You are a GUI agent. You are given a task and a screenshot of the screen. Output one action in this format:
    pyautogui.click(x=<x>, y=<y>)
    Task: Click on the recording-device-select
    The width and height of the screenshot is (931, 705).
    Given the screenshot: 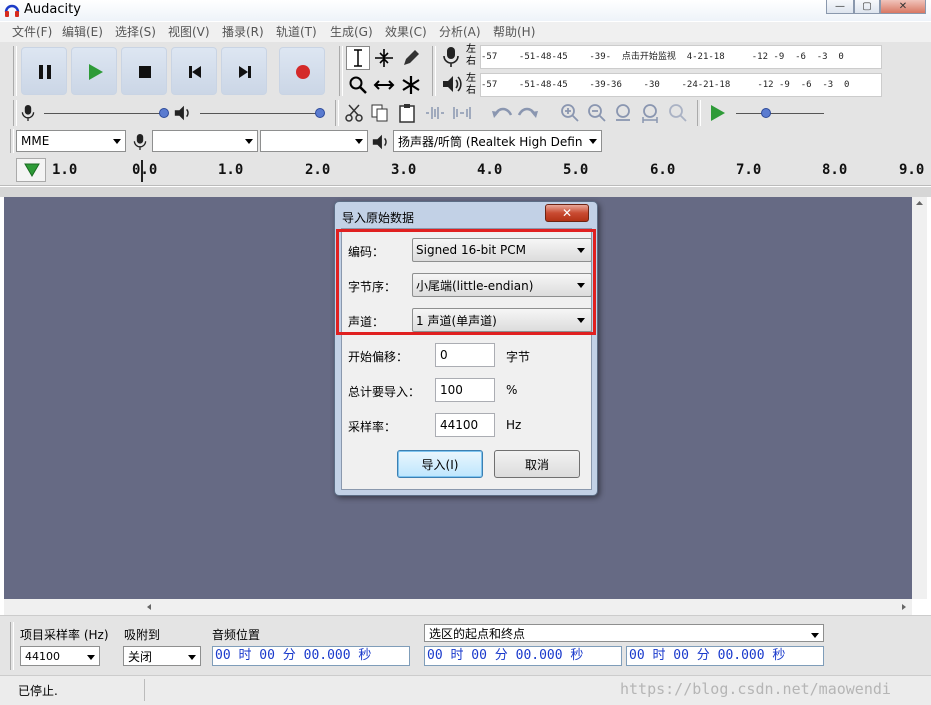 What is the action you would take?
    pyautogui.click(x=205, y=141)
    